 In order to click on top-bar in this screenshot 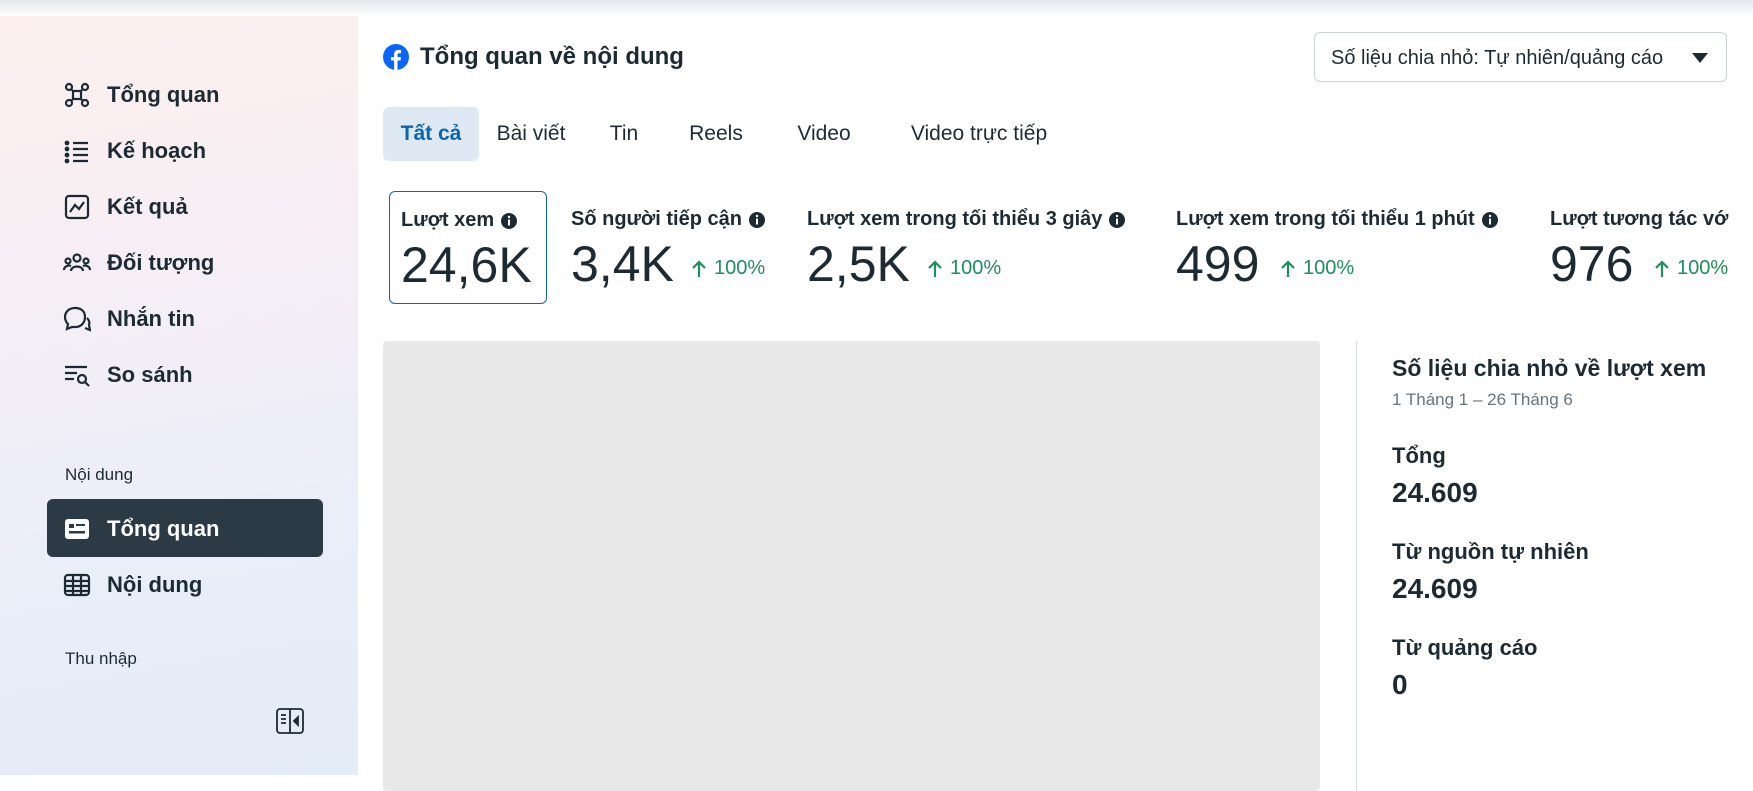, I will do `click(876, 8)`.